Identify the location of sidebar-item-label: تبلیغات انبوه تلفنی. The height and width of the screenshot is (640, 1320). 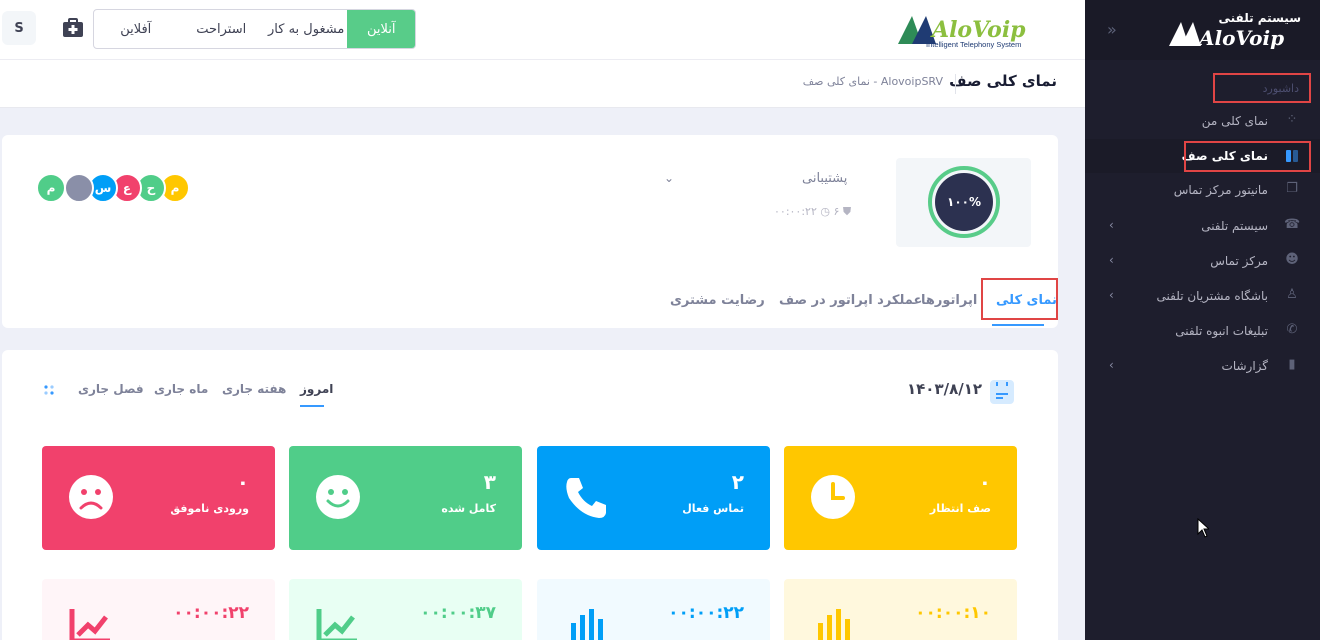
(1221, 331).